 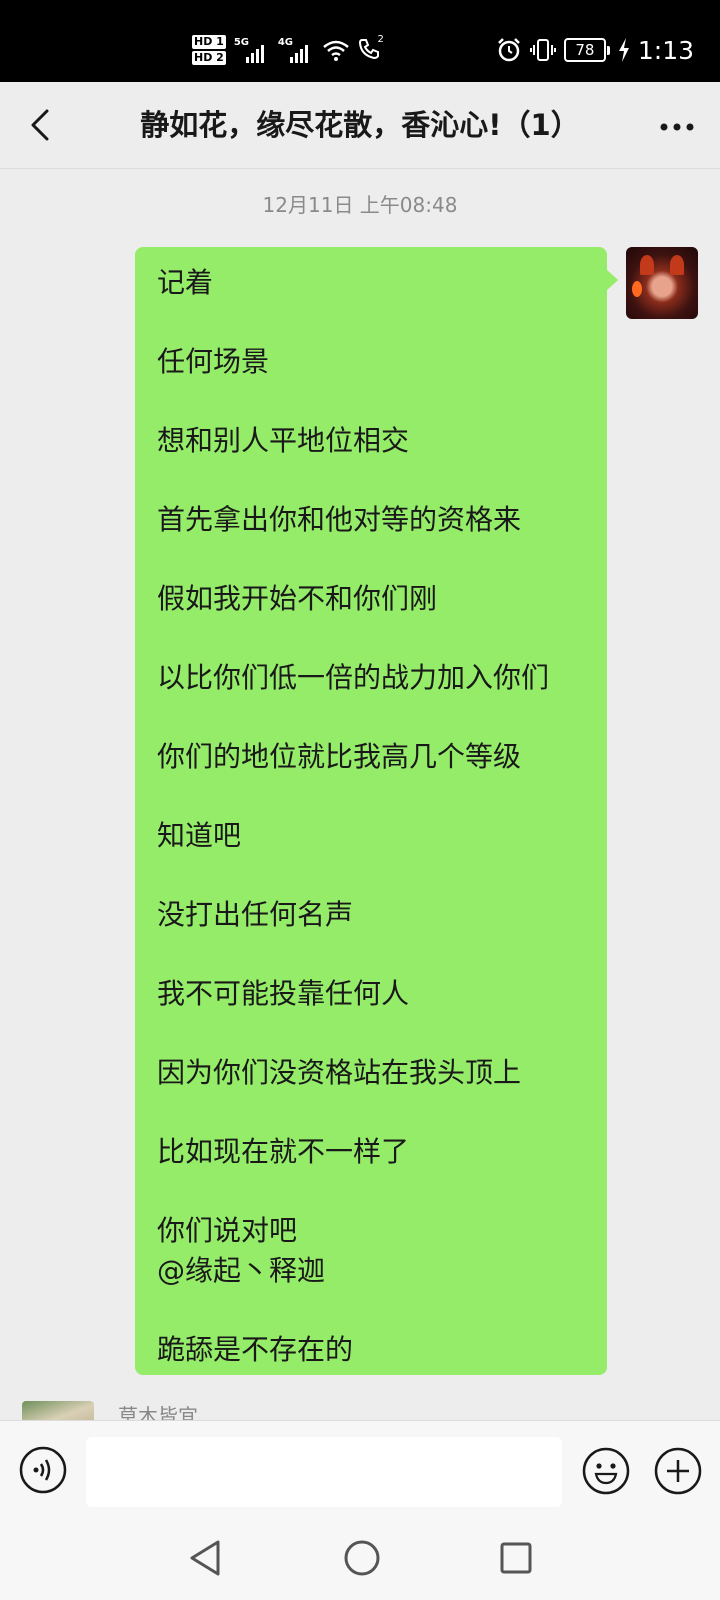 What do you see at coordinates (227, 1230) in the screenshot?
I see `message-line: 你们说对吧` at bounding box center [227, 1230].